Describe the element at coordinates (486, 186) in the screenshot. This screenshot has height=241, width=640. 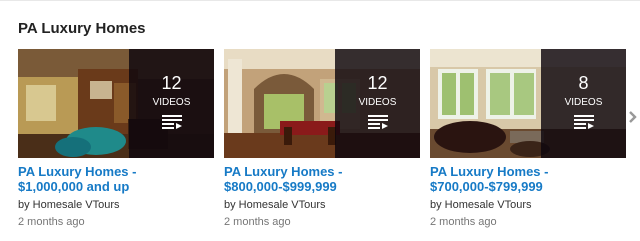
I see `playlist-title-line2: $700,000-$799,999` at that location.